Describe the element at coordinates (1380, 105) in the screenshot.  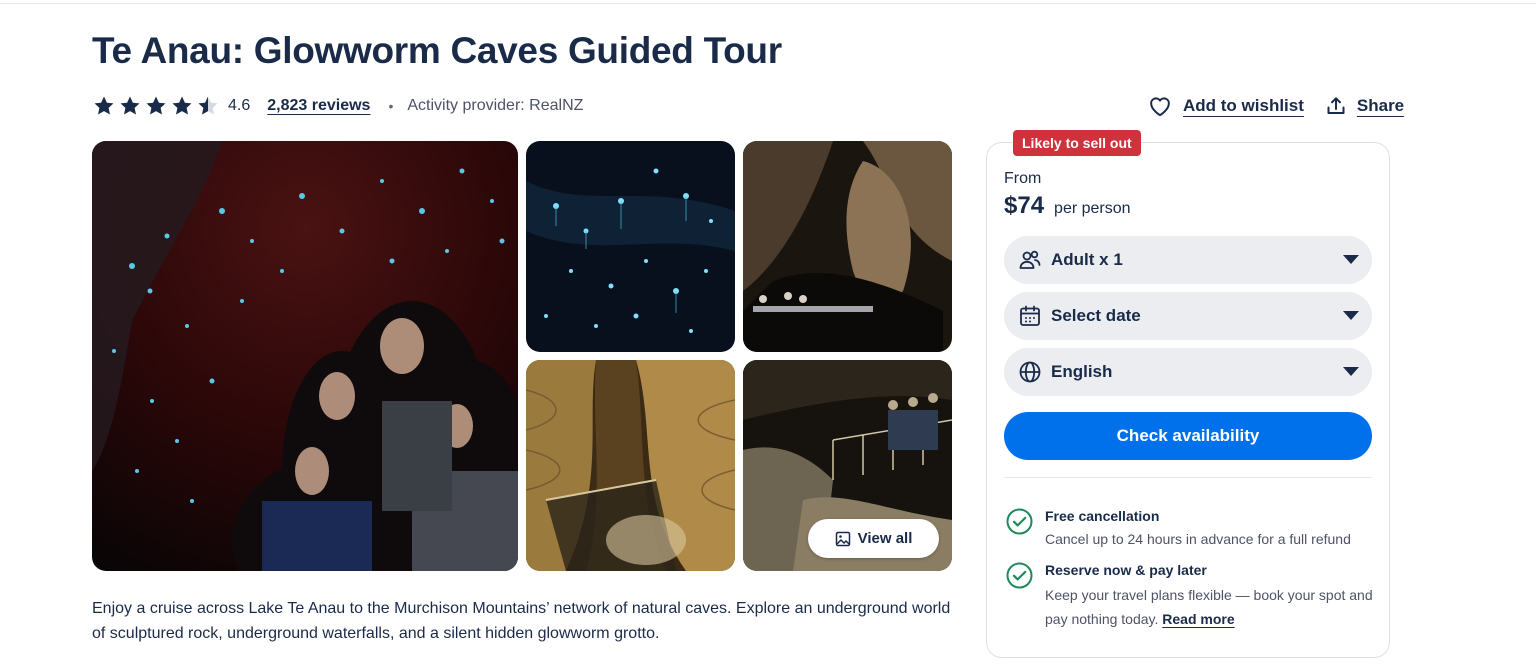
I see `share-label: Share` at that location.